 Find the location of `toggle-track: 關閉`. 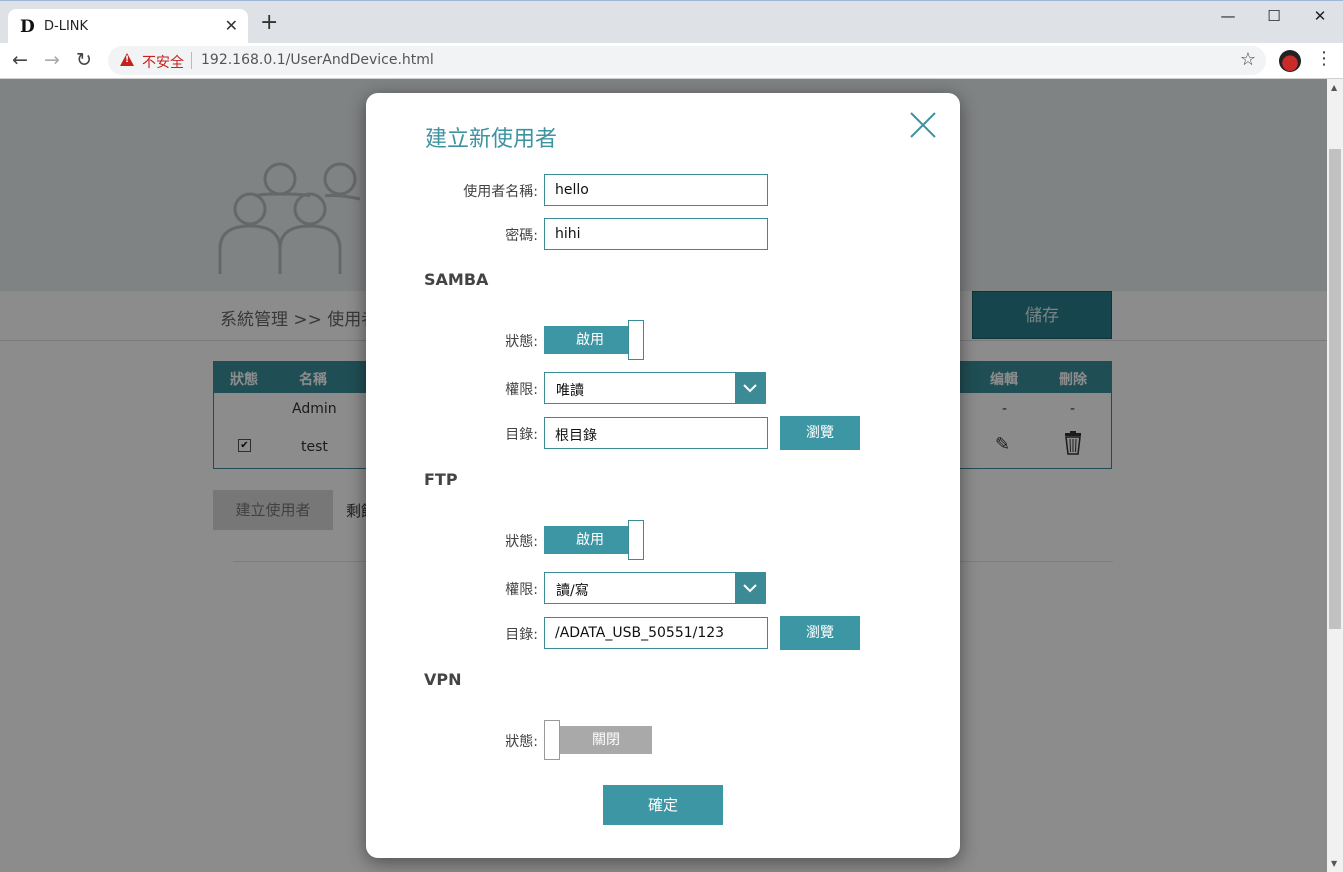

toggle-track: 關閉 is located at coordinates (602, 740).